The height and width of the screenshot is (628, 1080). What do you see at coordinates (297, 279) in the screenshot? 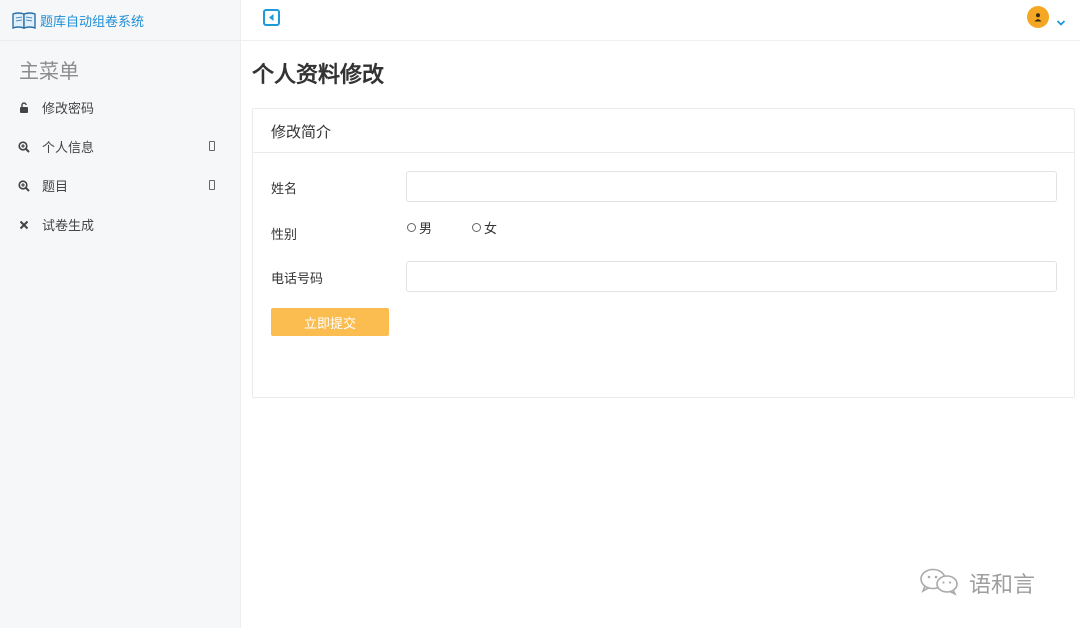
I see `phone-label: 电话号码` at bounding box center [297, 279].